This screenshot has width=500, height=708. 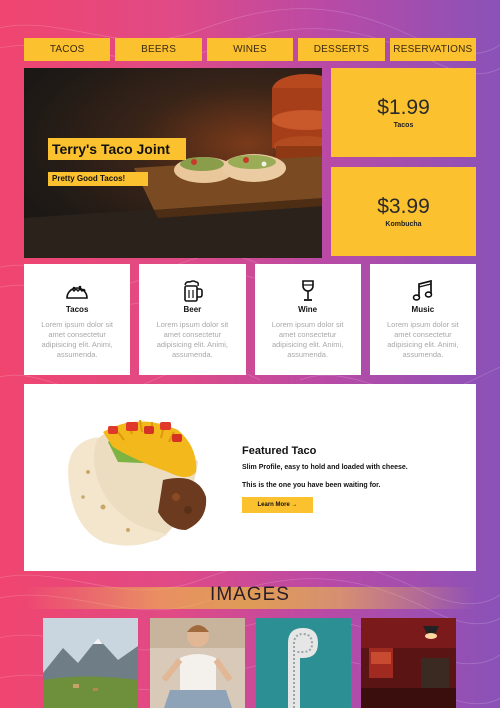 I want to click on bar-interior-photo, so click(x=408, y=663).